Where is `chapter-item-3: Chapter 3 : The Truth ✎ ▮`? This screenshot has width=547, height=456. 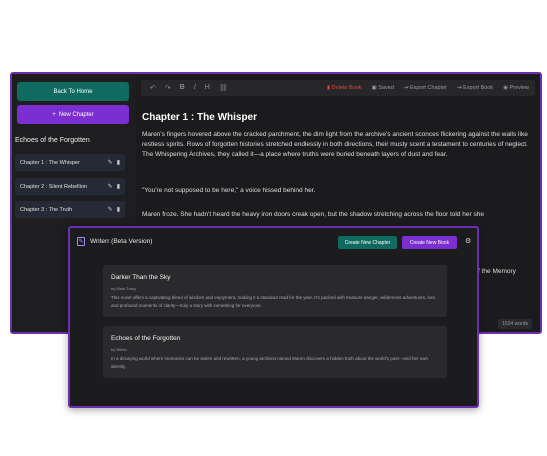
chapter-item-3: Chapter 3 : The Truth ✎ ▮ is located at coordinates (70, 209).